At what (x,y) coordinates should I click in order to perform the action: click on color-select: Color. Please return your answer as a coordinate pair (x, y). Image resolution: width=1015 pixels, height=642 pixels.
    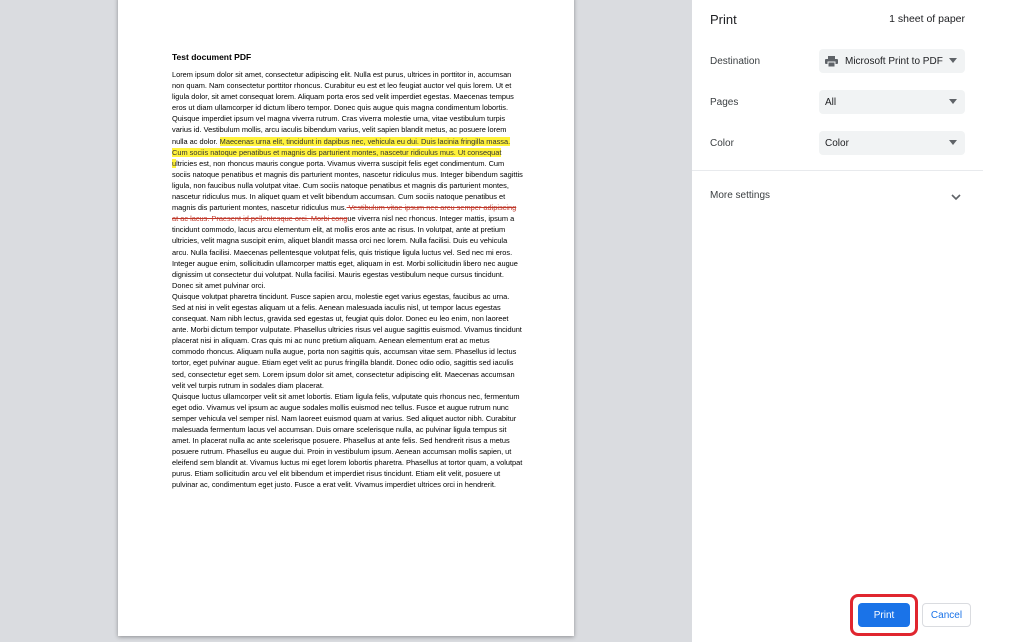
    Looking at the image, I should click on (892, 143).